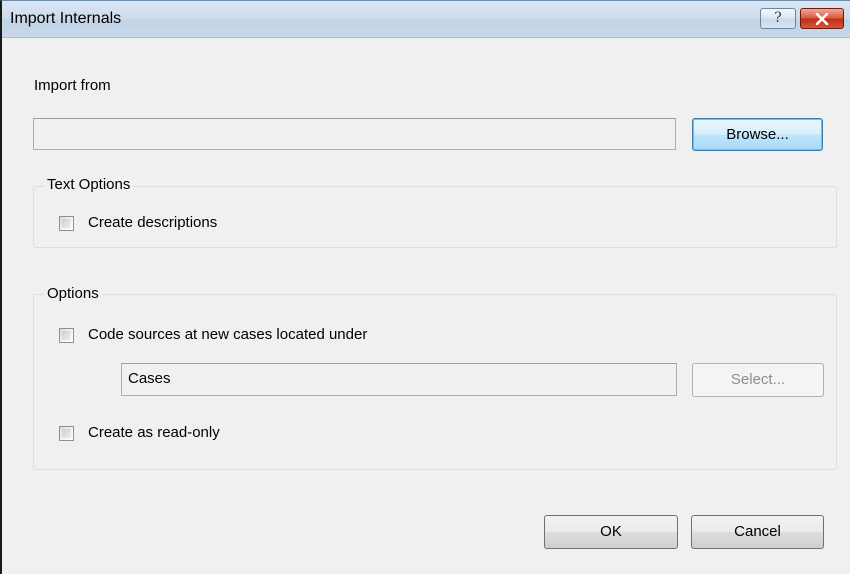  I want to click on cancel-button: Cancel, so click(757, 532).